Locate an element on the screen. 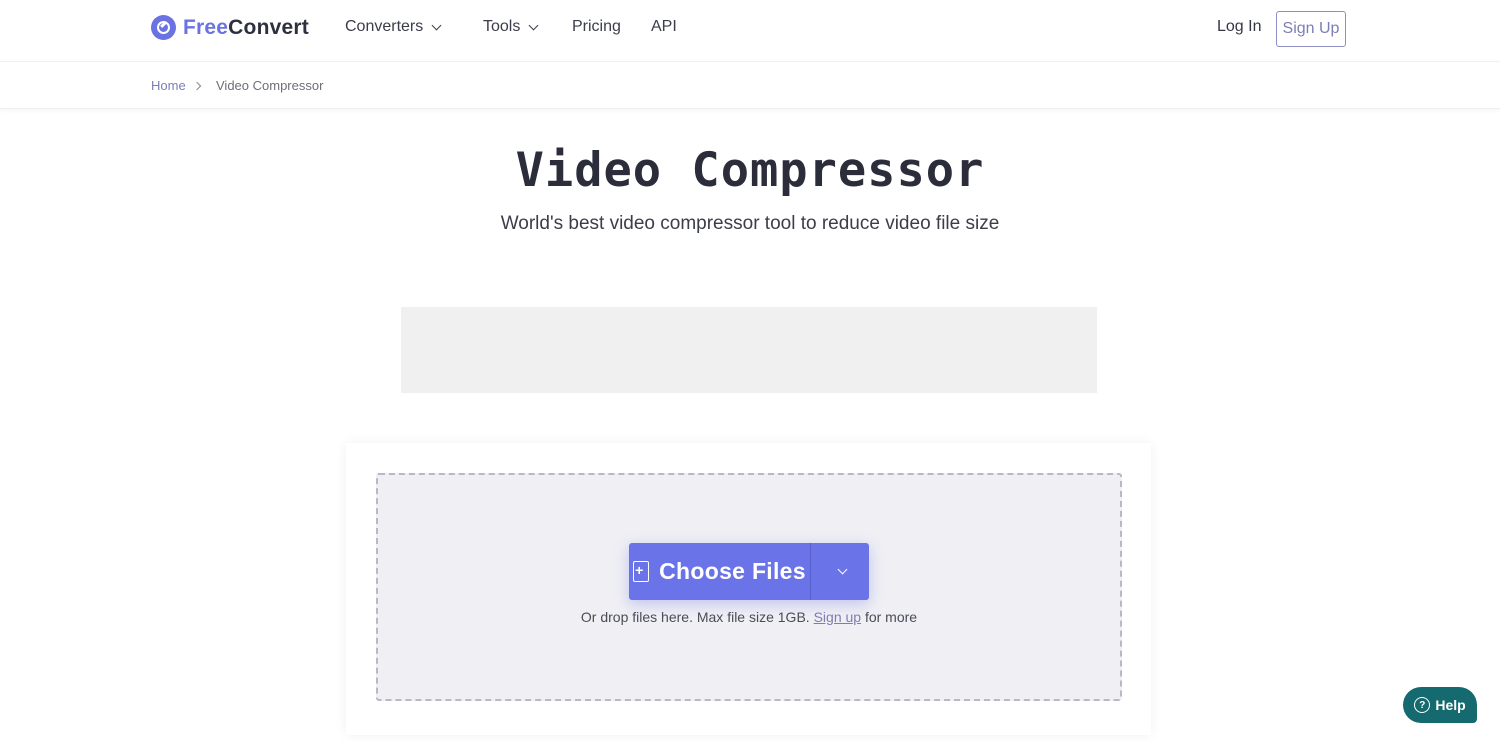  freeconvert-logo: FreeConvert is located at coordinates (230, 27).